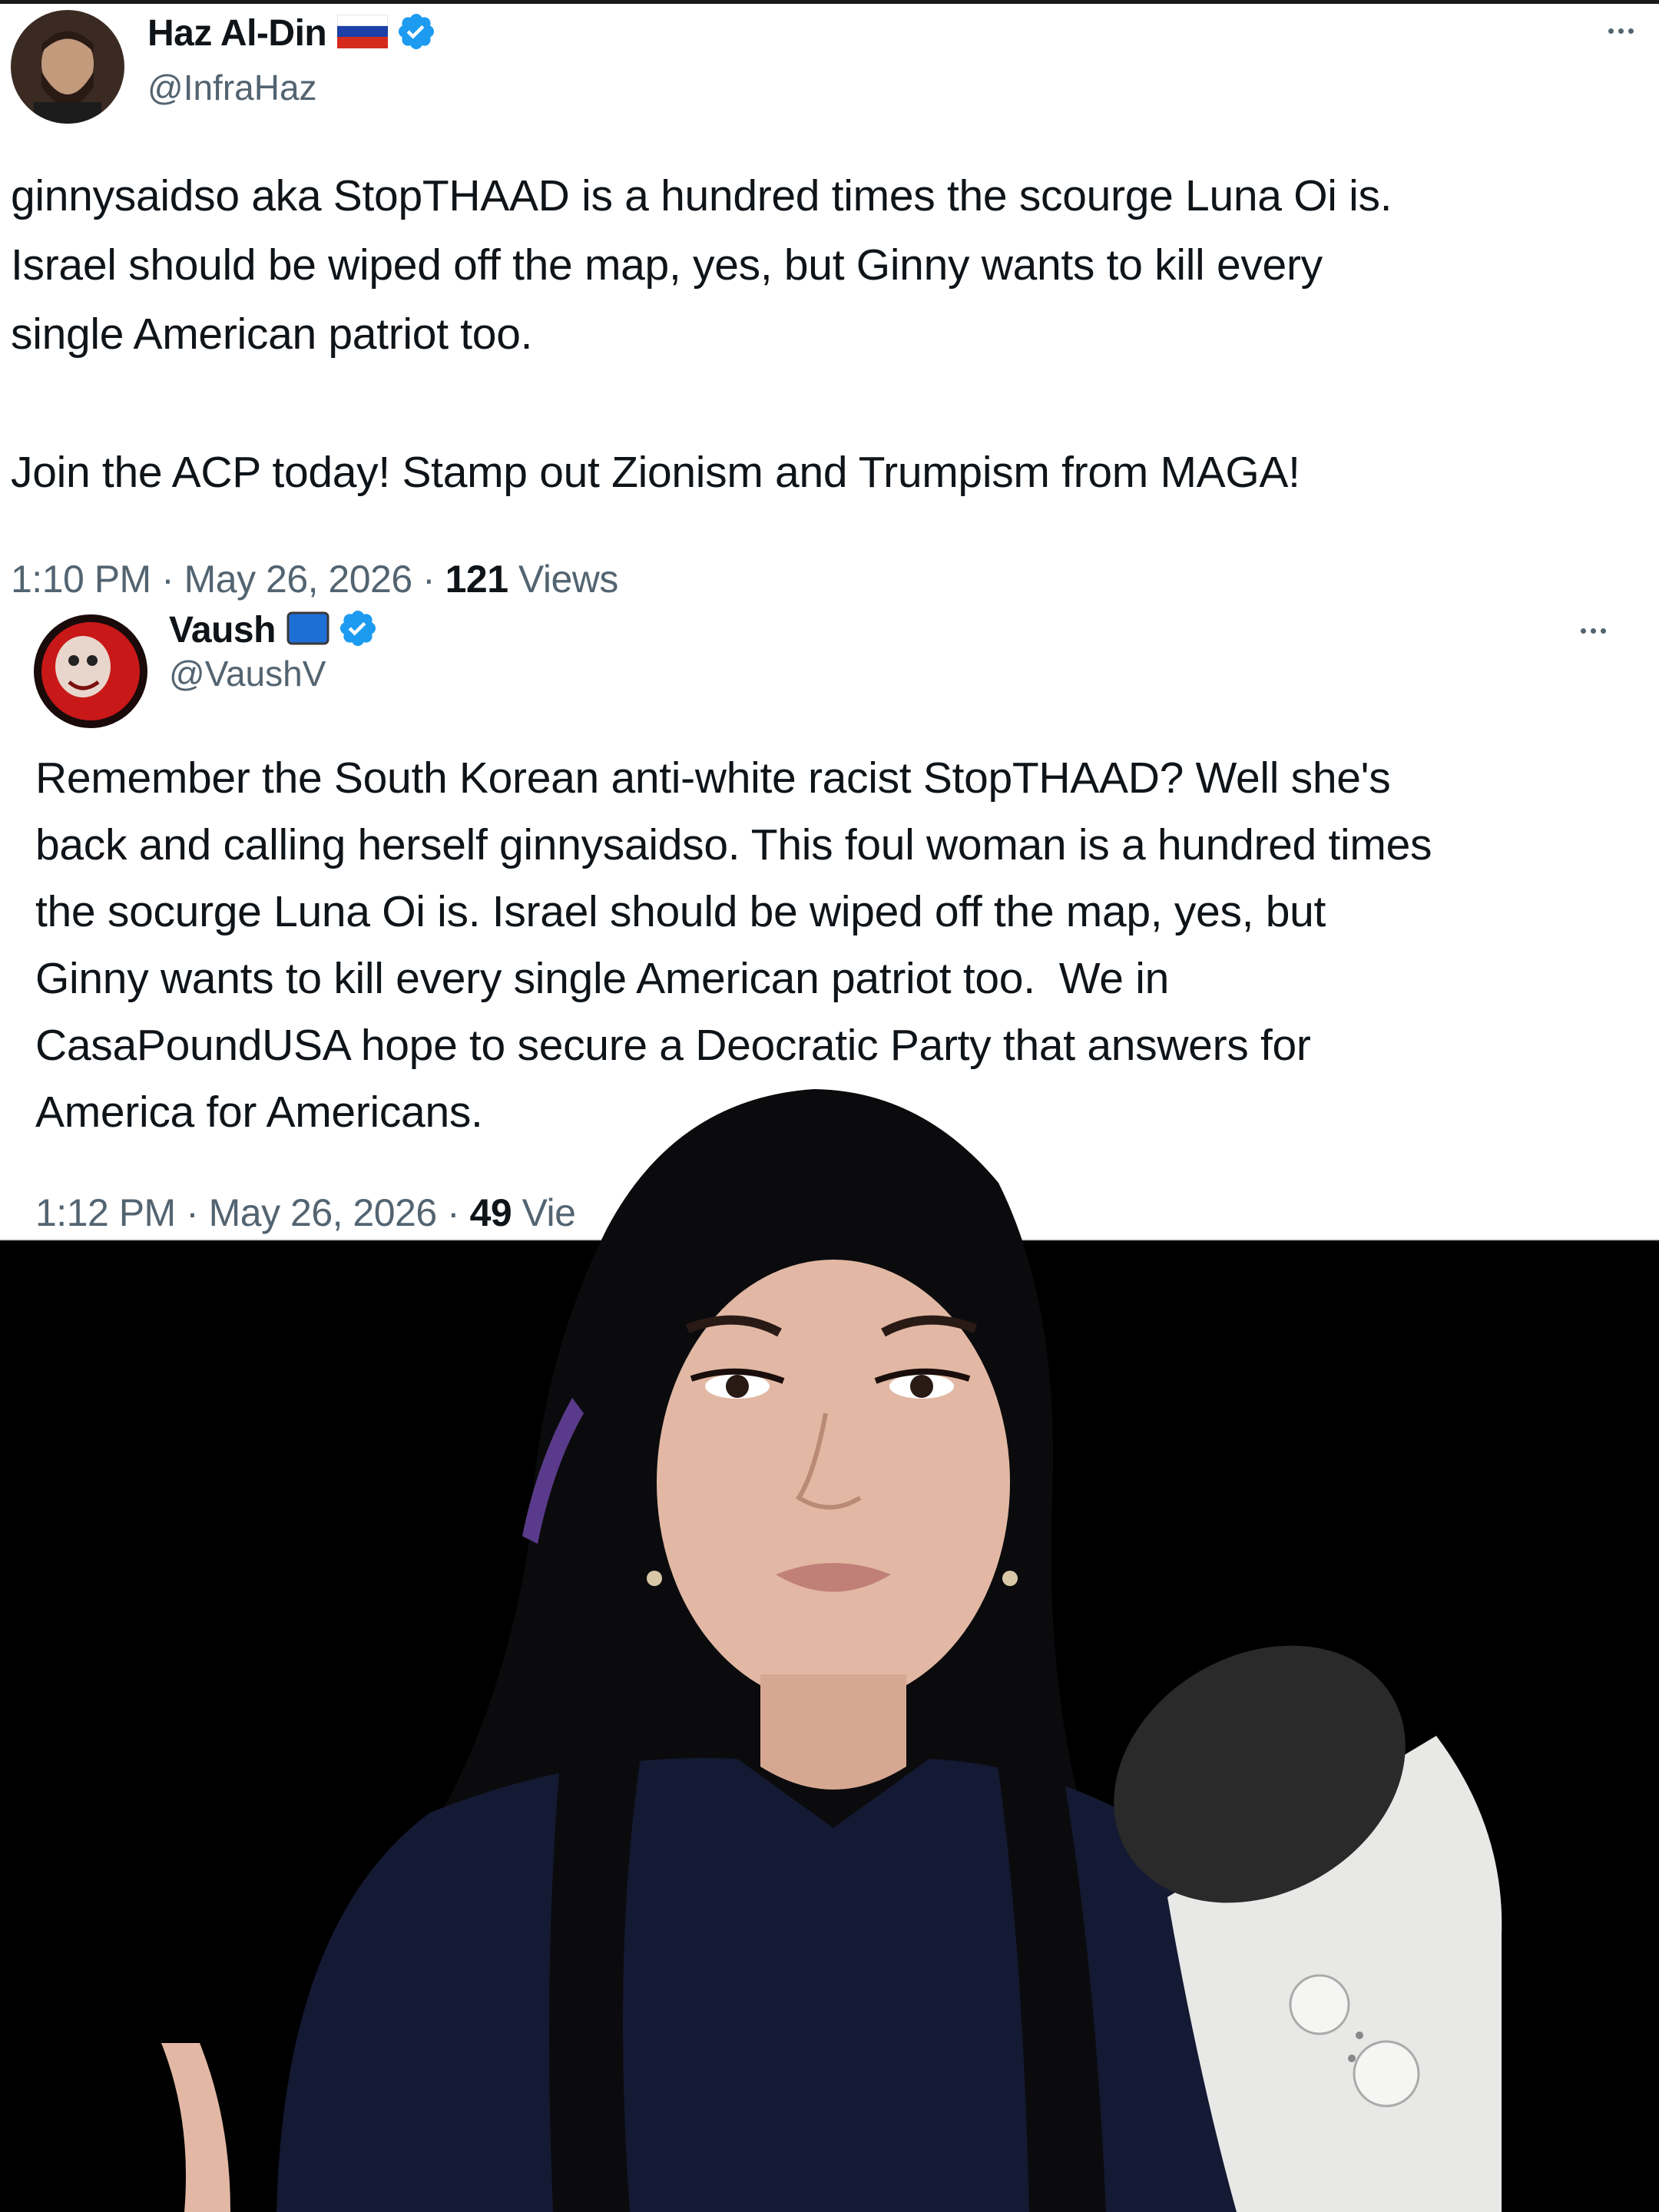 This screenshot has height=2212, width=1659. What do you see at coordinates (222, 630) in the screenshot?
I see `display-name: Vaush` at bounding box center [222, 630].